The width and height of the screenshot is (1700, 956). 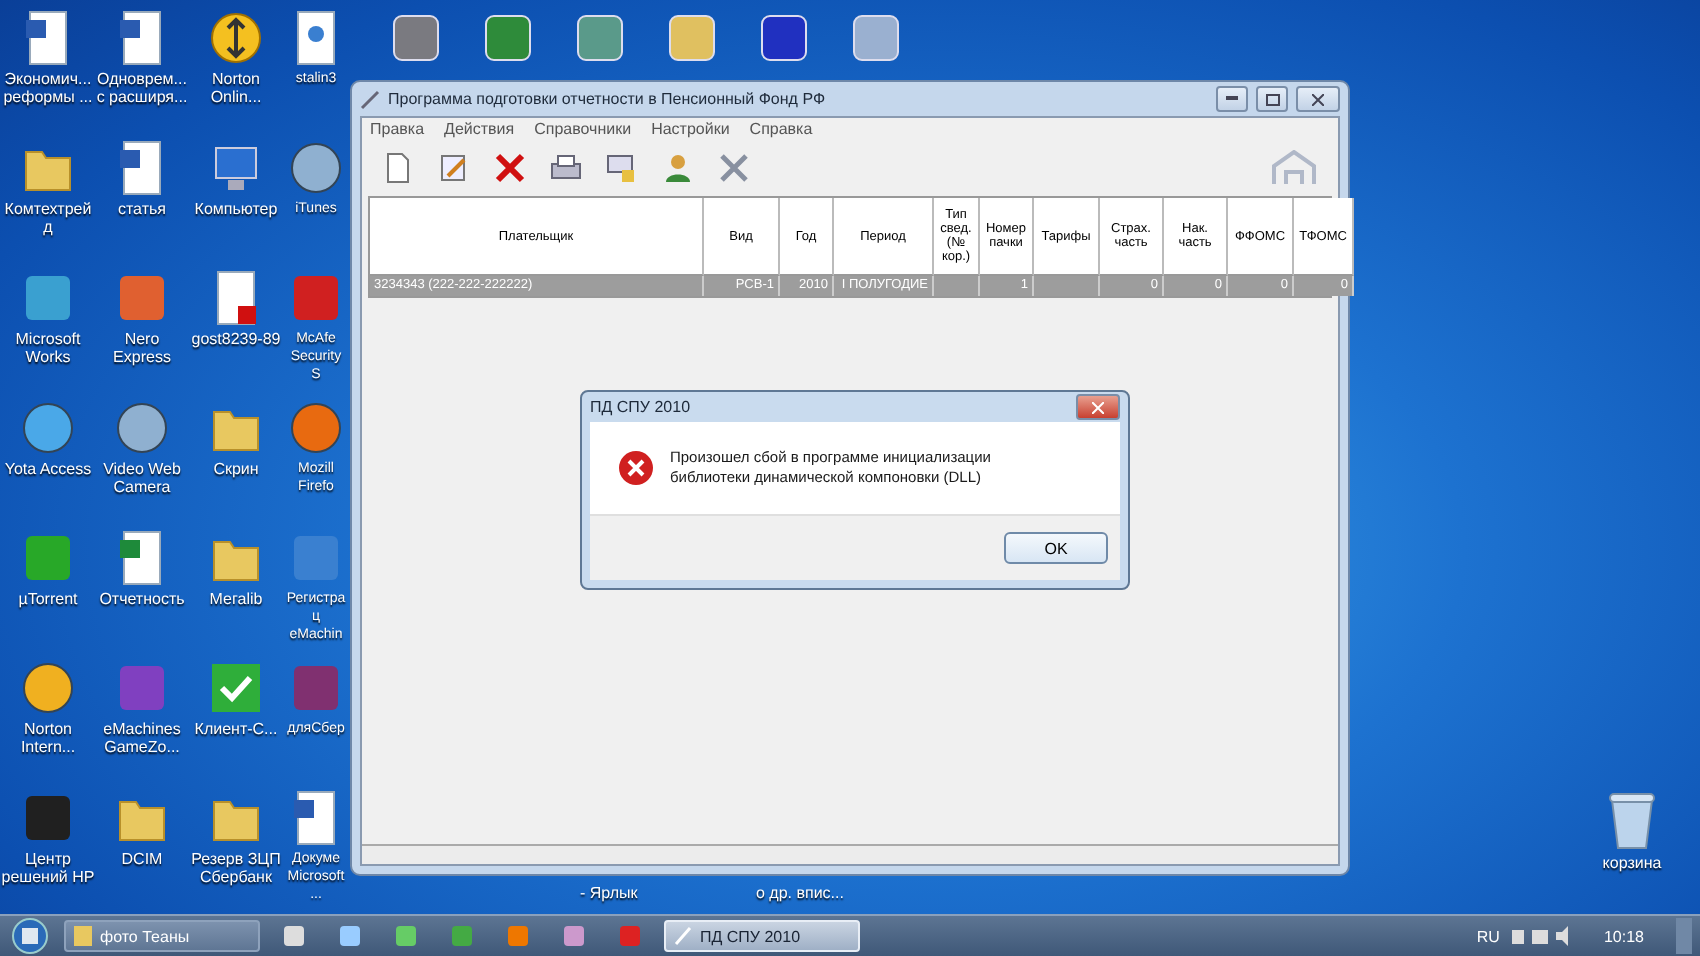 What do you see at coordinates (454, 168) in the screenshot?
I see `edit-icon` at bounding box center [454, 168].